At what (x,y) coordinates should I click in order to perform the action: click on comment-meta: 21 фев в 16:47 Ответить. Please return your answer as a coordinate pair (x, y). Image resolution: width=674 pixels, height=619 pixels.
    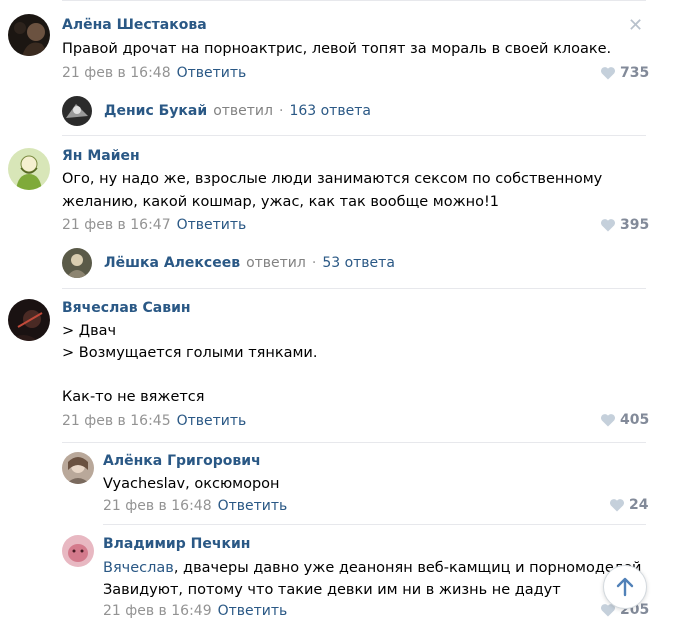
    Looking at the image, I should click on (154, 225).